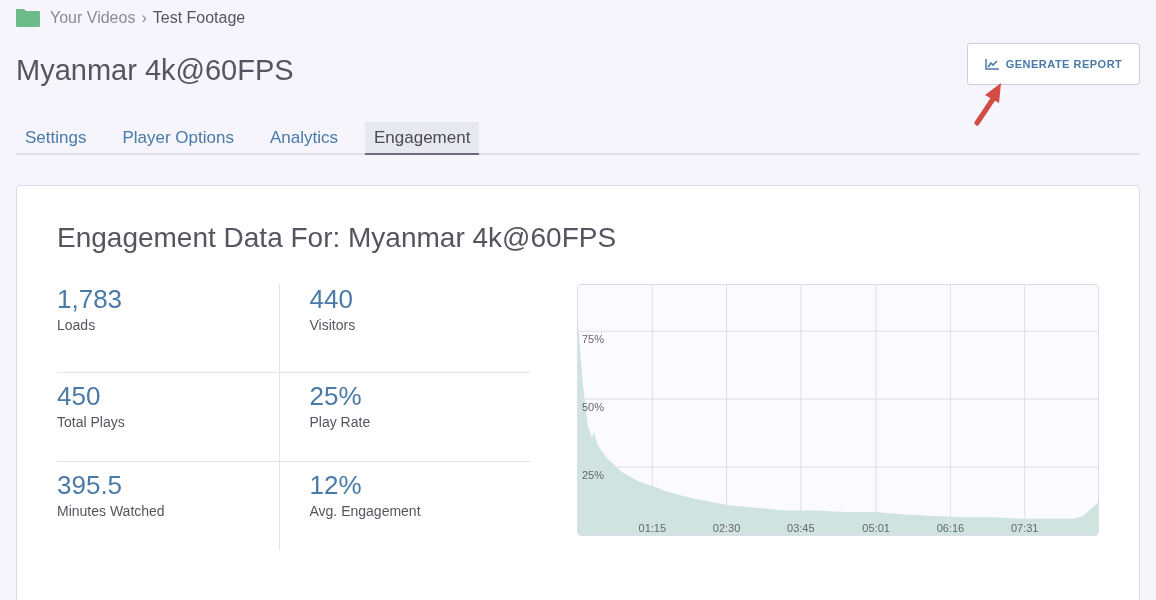  Describe the element at coordinates (331, 299) in the screenshot. I see `stat-value: 440` at that location.